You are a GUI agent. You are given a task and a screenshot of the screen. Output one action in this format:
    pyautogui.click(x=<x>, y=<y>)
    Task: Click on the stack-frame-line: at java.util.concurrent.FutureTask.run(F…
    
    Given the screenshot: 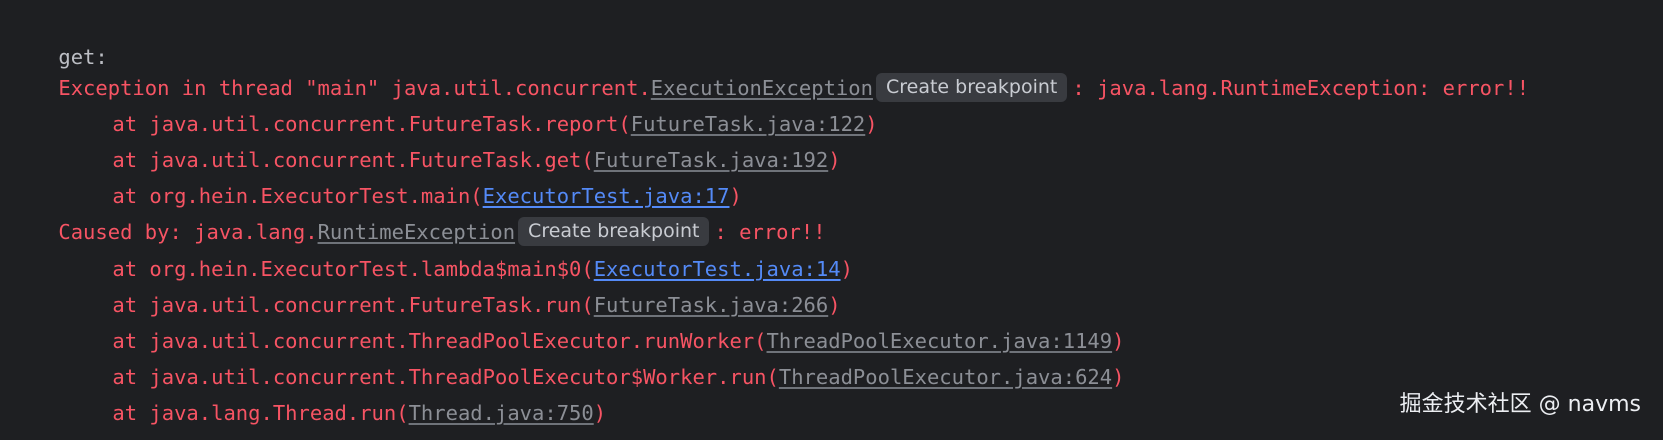 What is the action you would take?
    pyautogui.click(x=451, y=284)
    